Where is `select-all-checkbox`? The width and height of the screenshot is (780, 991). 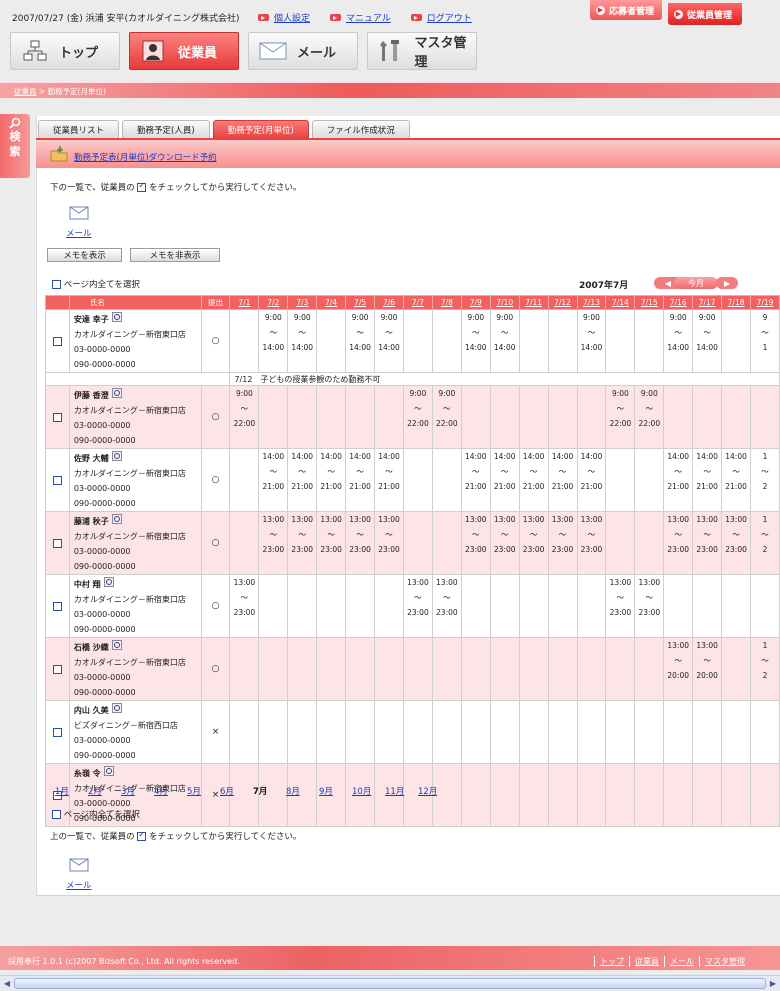 select-all-checkbox is located at coordinates (56, 814).